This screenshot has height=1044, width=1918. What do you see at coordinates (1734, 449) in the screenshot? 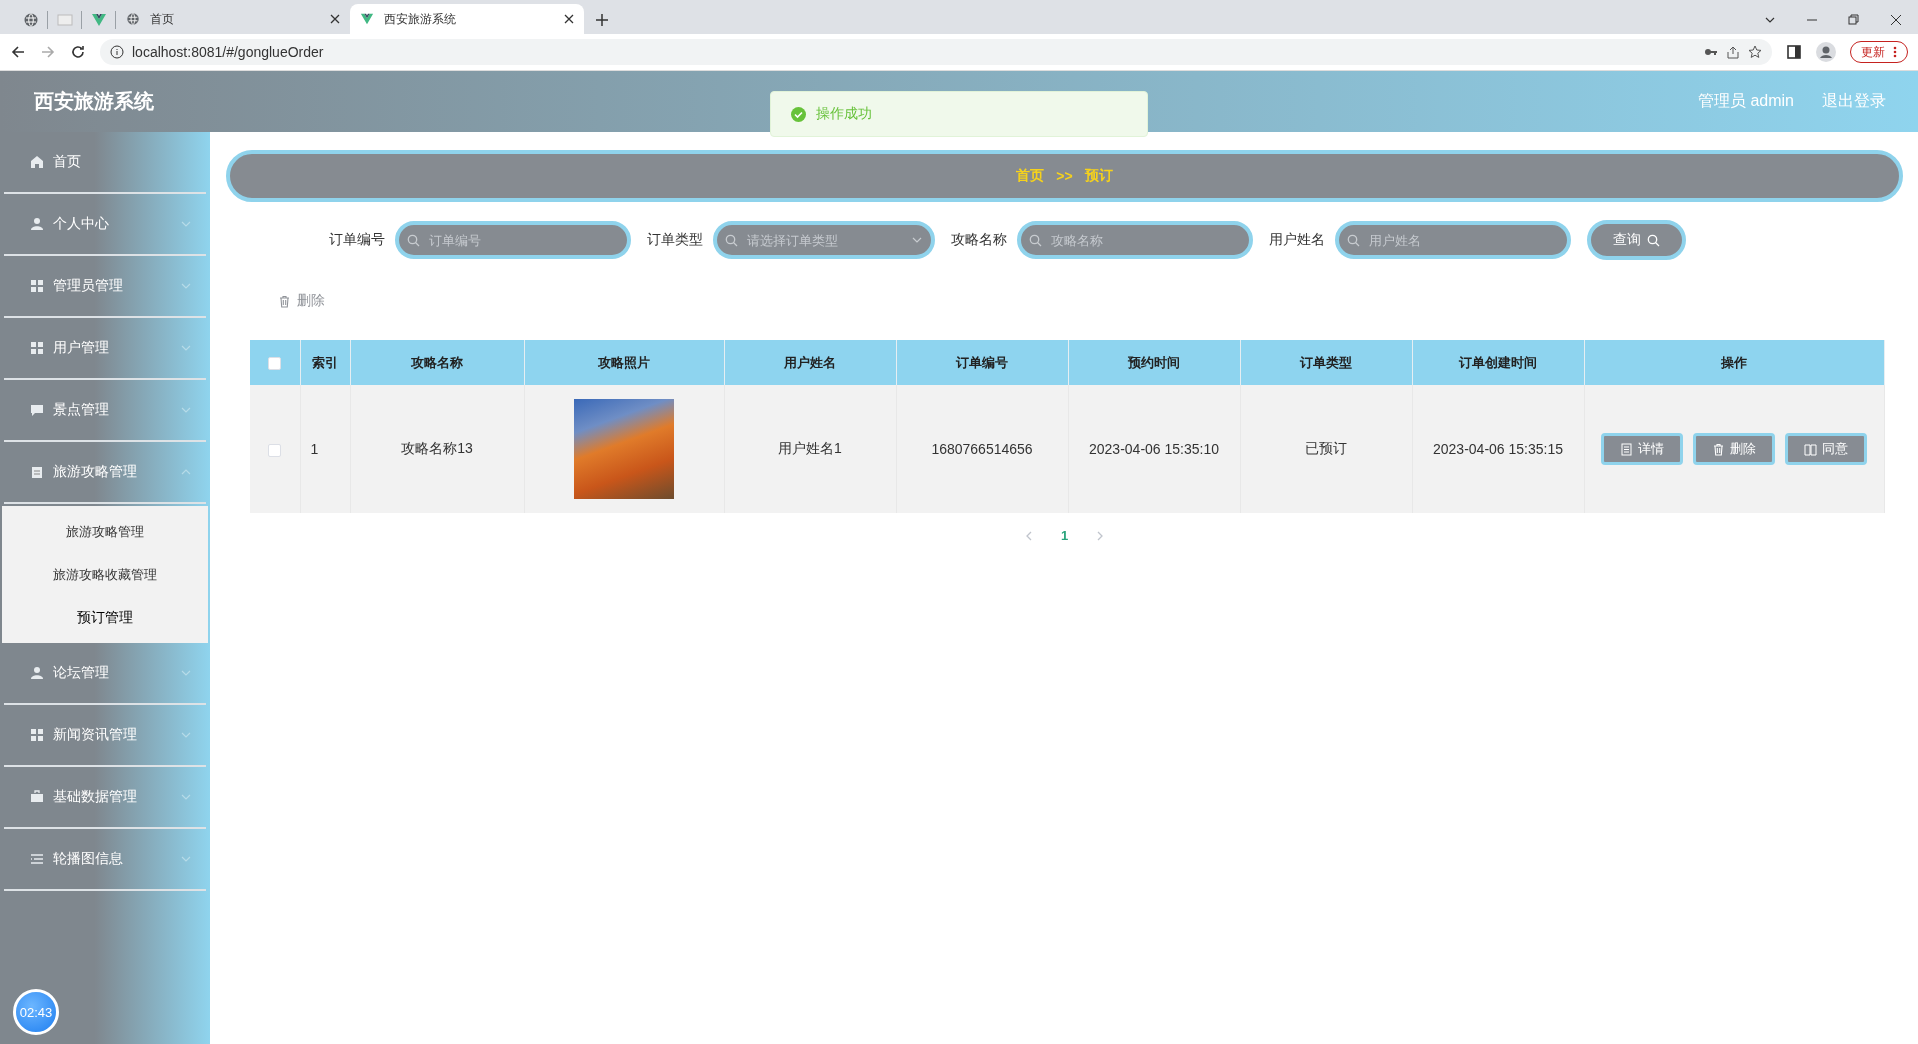
I see `action-button: 删除` at bounding box center [1734, 449].